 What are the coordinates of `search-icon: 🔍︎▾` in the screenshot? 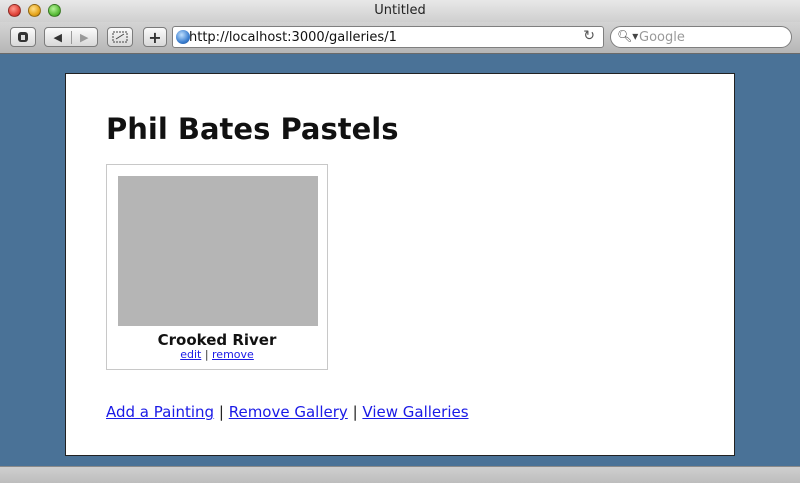 It's located at (628, 36).